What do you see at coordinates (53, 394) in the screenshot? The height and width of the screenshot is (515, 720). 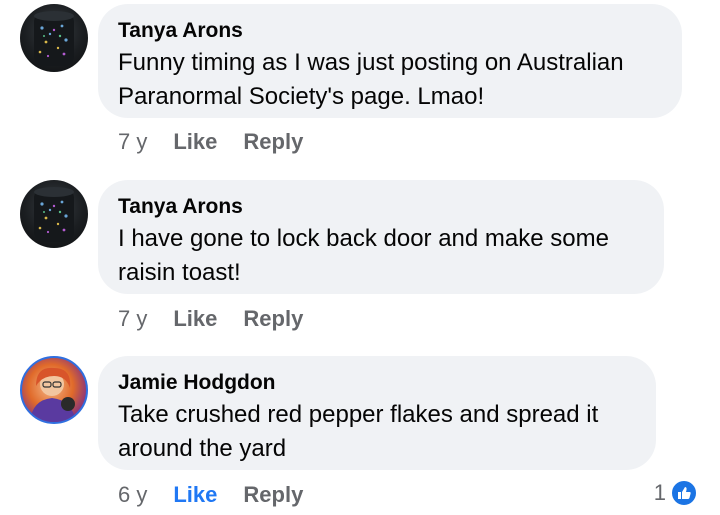 I see `person-avatar-icon` at bounding box center [53, 394].